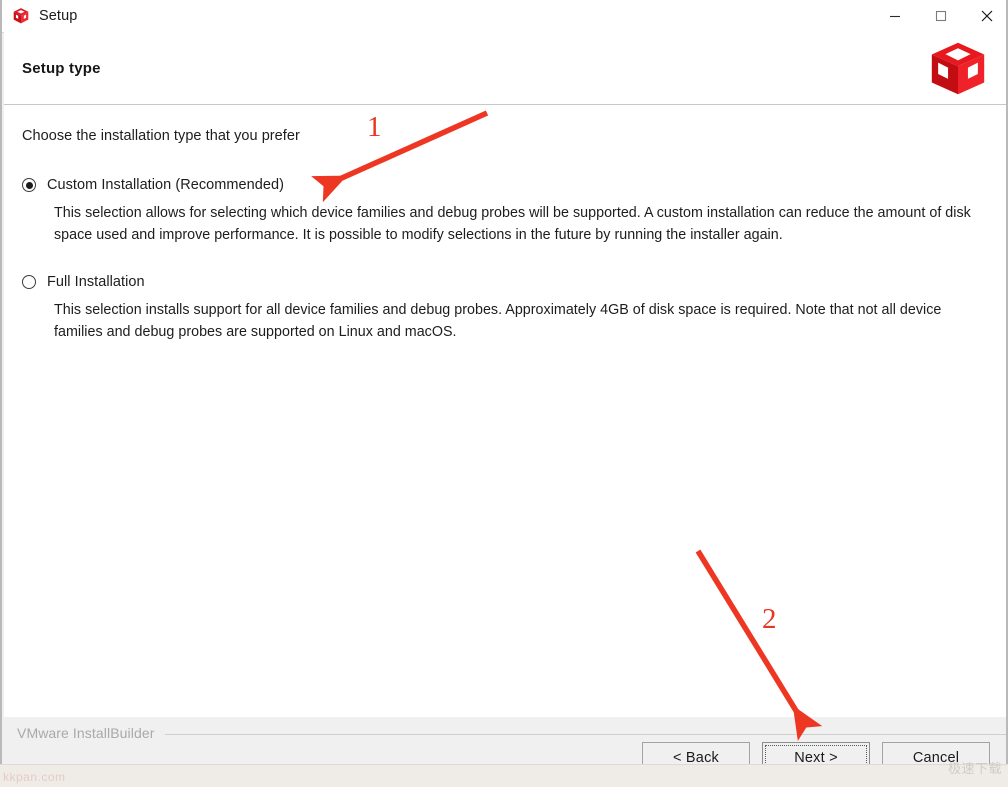  Describe the element at coordinates (34, 777) in the screenshot. I see `watermark-left: kkpan.com` at that location.